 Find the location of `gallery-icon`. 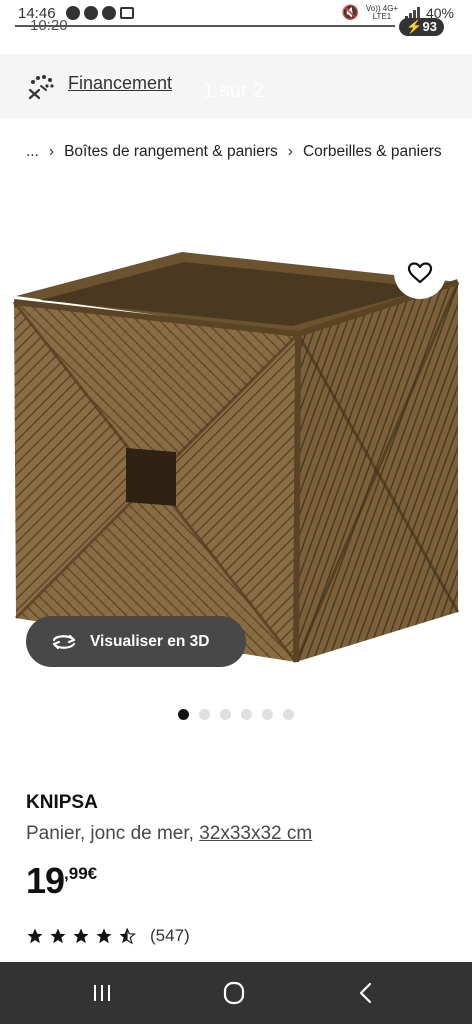

gallery-icon is located at coordinates (127, 13).